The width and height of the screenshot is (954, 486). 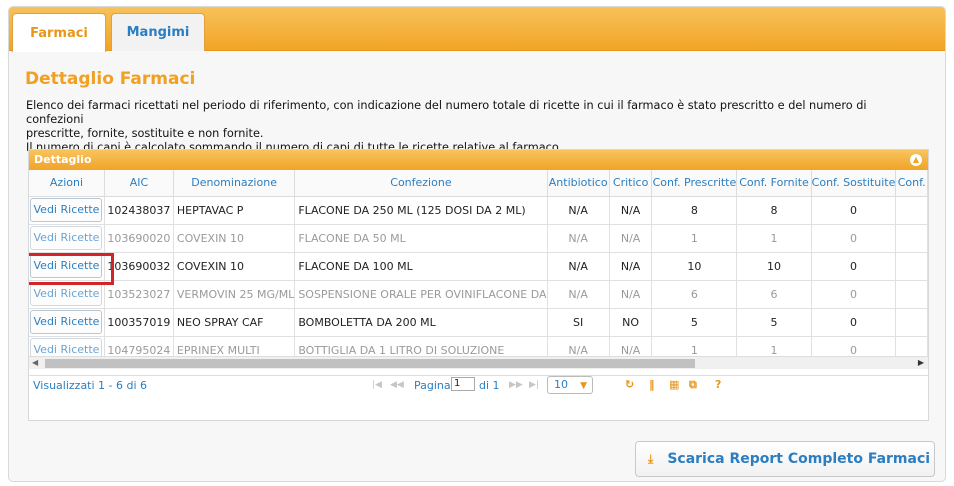 What do you see at coordinates (90, 385) in the screenshot?
I see `records-info: Visualizzati 1 - 6 di 6` at bounding box center [90, 385].